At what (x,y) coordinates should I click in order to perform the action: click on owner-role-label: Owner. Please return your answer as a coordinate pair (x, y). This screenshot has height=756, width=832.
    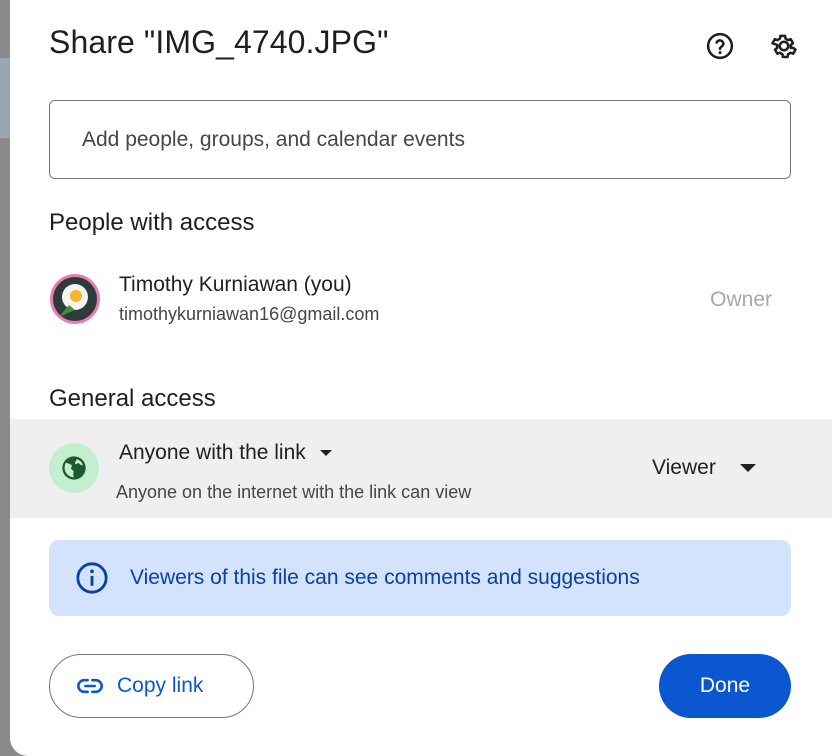
    Looking at the image, I should click on (741, 299).